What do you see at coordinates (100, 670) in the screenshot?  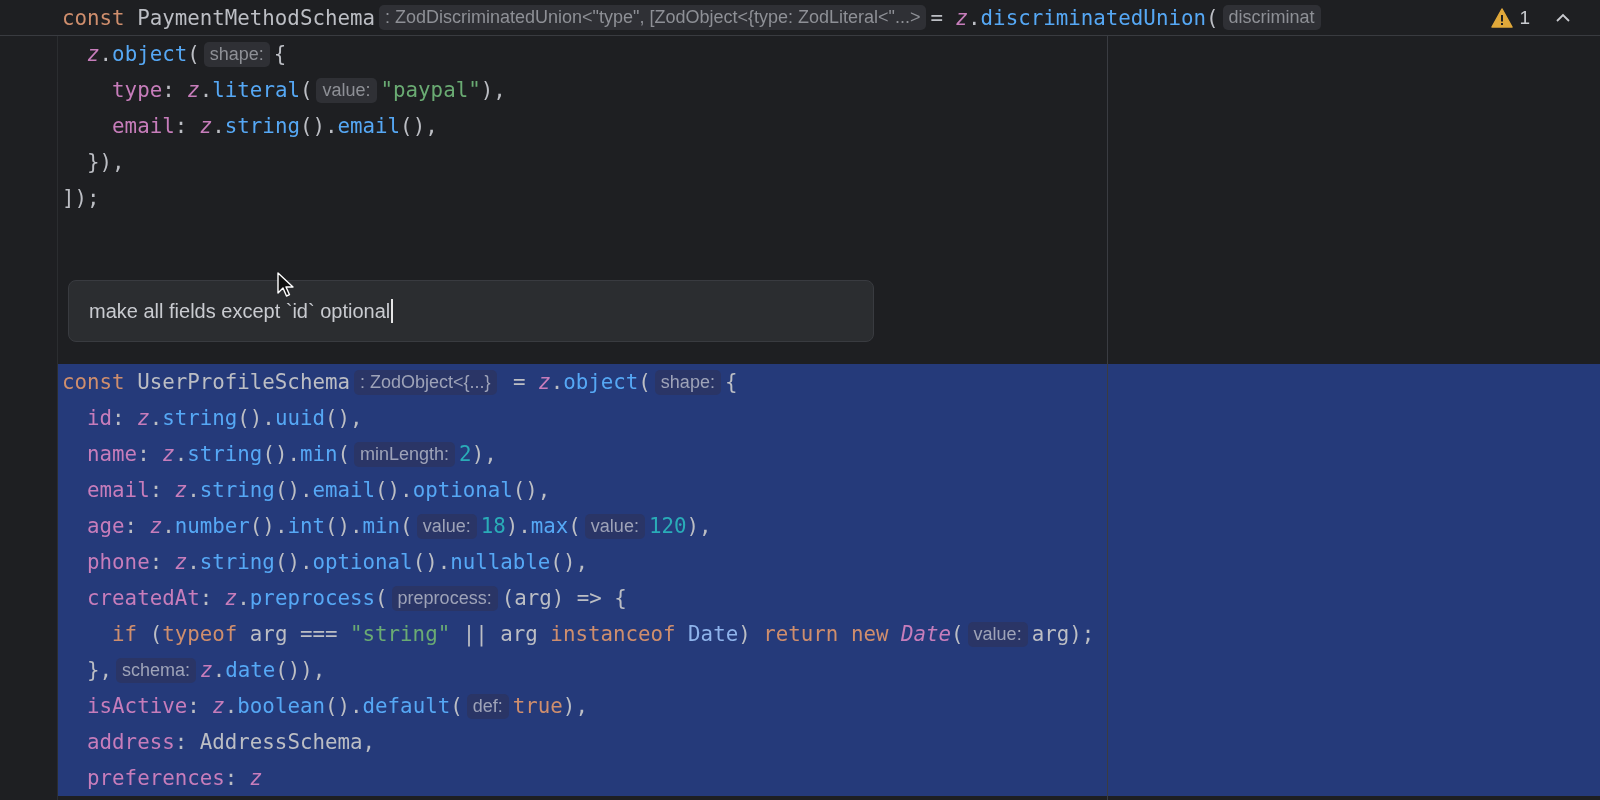 I see `code-text: },` at bounding box center [100, 670].